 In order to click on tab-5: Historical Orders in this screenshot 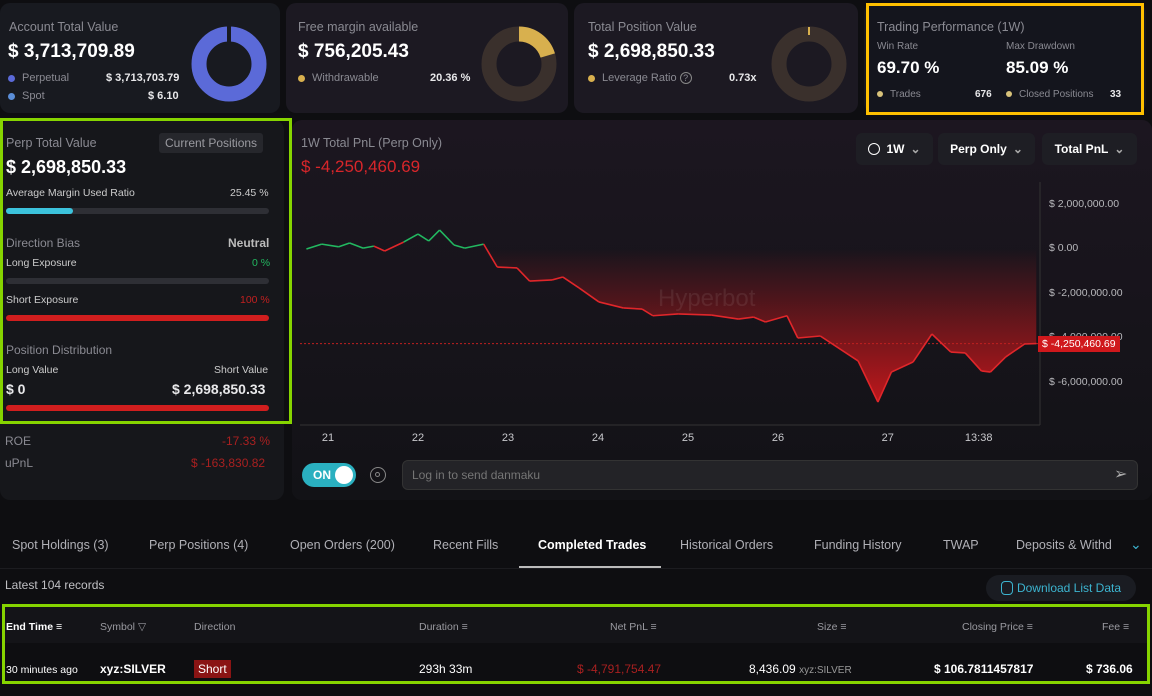, I will do `click(726, 545)`.